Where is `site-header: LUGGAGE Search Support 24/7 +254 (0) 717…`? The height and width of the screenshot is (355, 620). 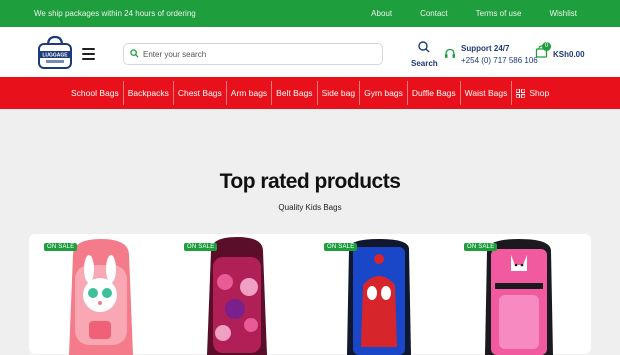
site-header: LUGGAGE Search Support 24/7 +254 (0) 717… is located at coordinates (310, 52).